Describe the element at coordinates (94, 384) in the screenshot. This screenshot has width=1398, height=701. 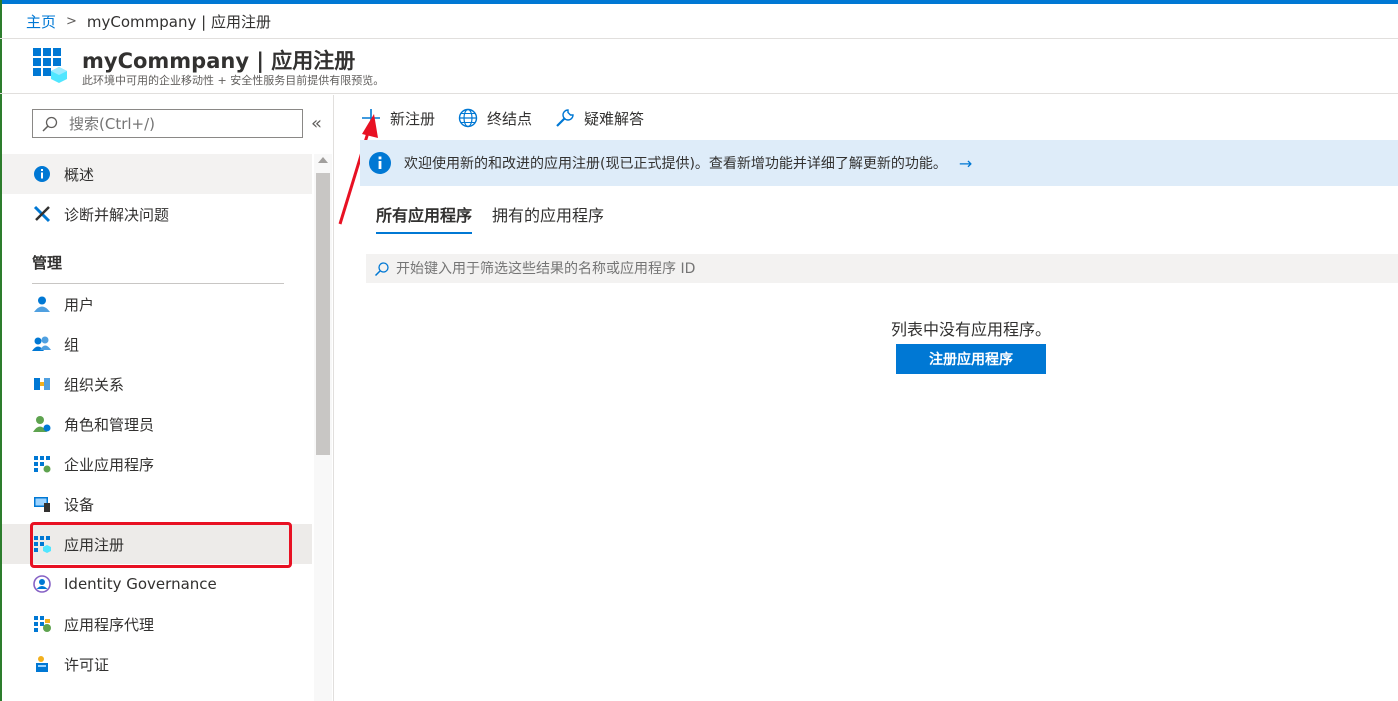
I see `sidebar-item-label: 组织关系` at that location.